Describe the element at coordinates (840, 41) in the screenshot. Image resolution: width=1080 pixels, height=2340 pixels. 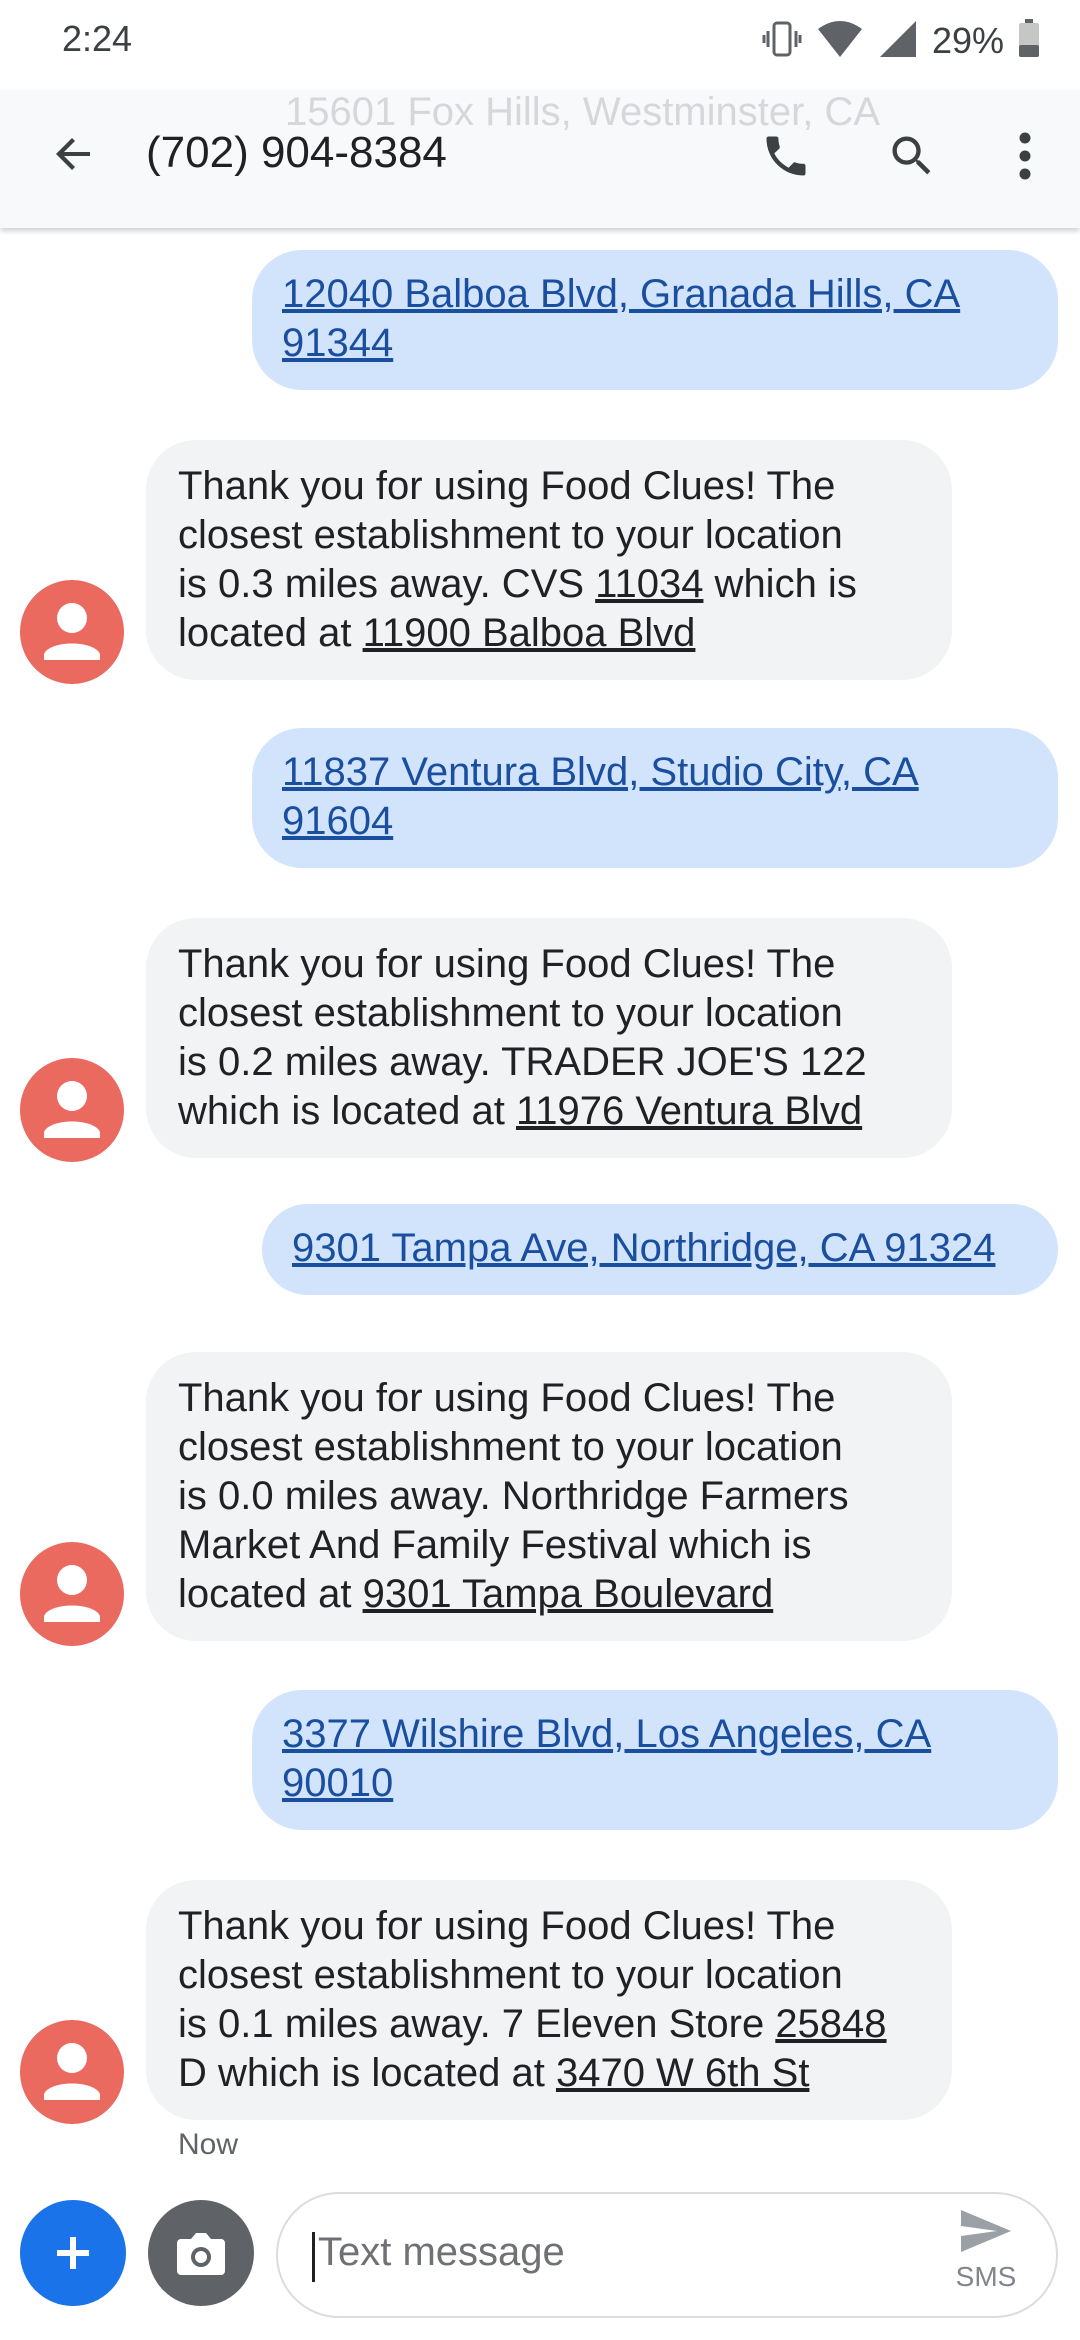
I see `wifi-icon` at that location.